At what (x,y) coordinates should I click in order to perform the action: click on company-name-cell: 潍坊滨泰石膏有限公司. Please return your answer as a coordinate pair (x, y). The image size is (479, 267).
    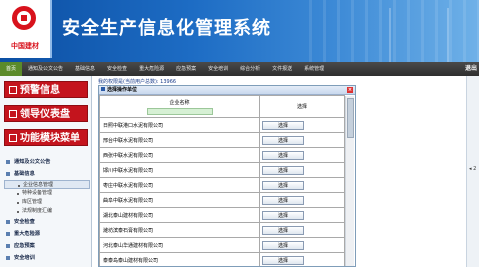
    Looking at the image, I should click on (179, 230).